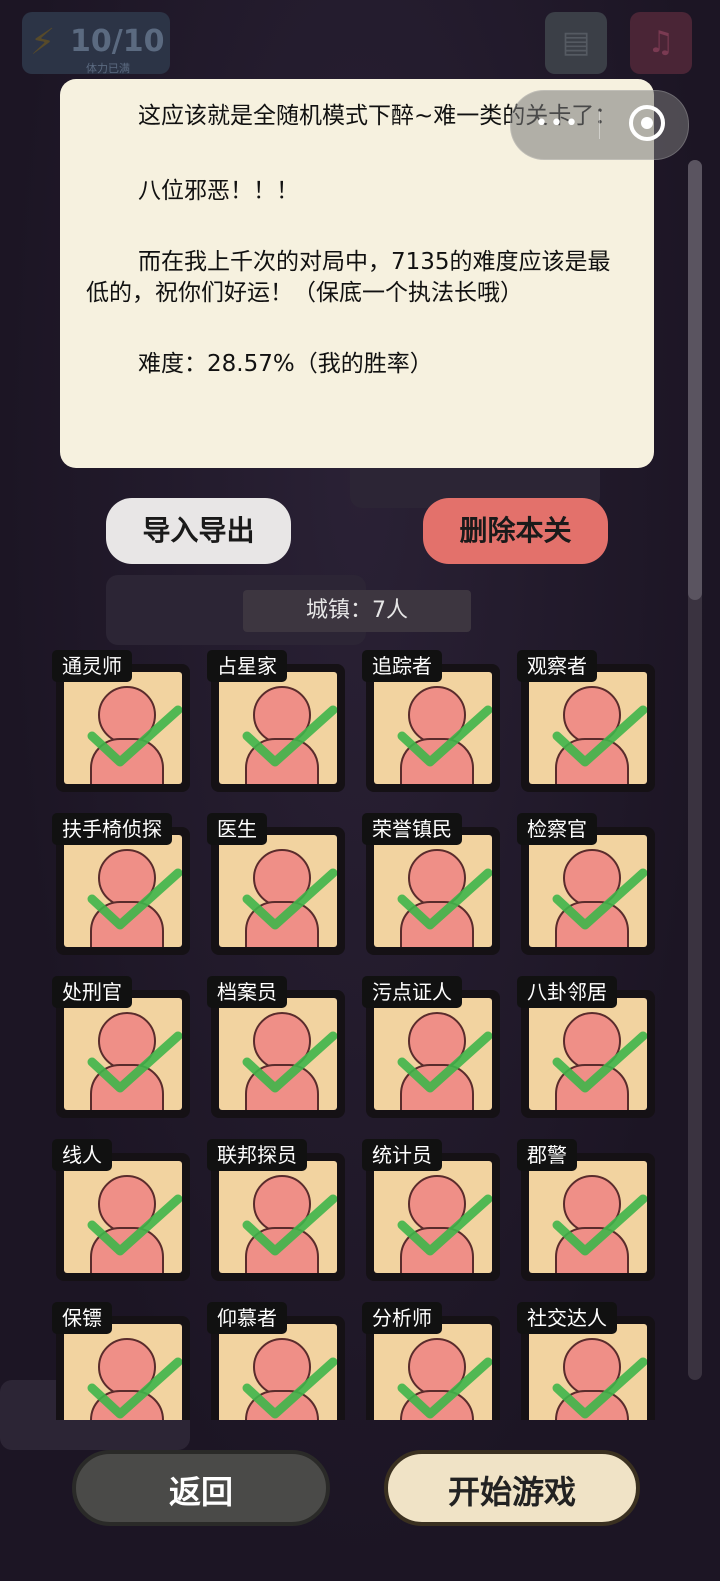 The height and width of the screenshot is (1581, 720). I want to click on role-tile: 检察官, so click(586, 884).